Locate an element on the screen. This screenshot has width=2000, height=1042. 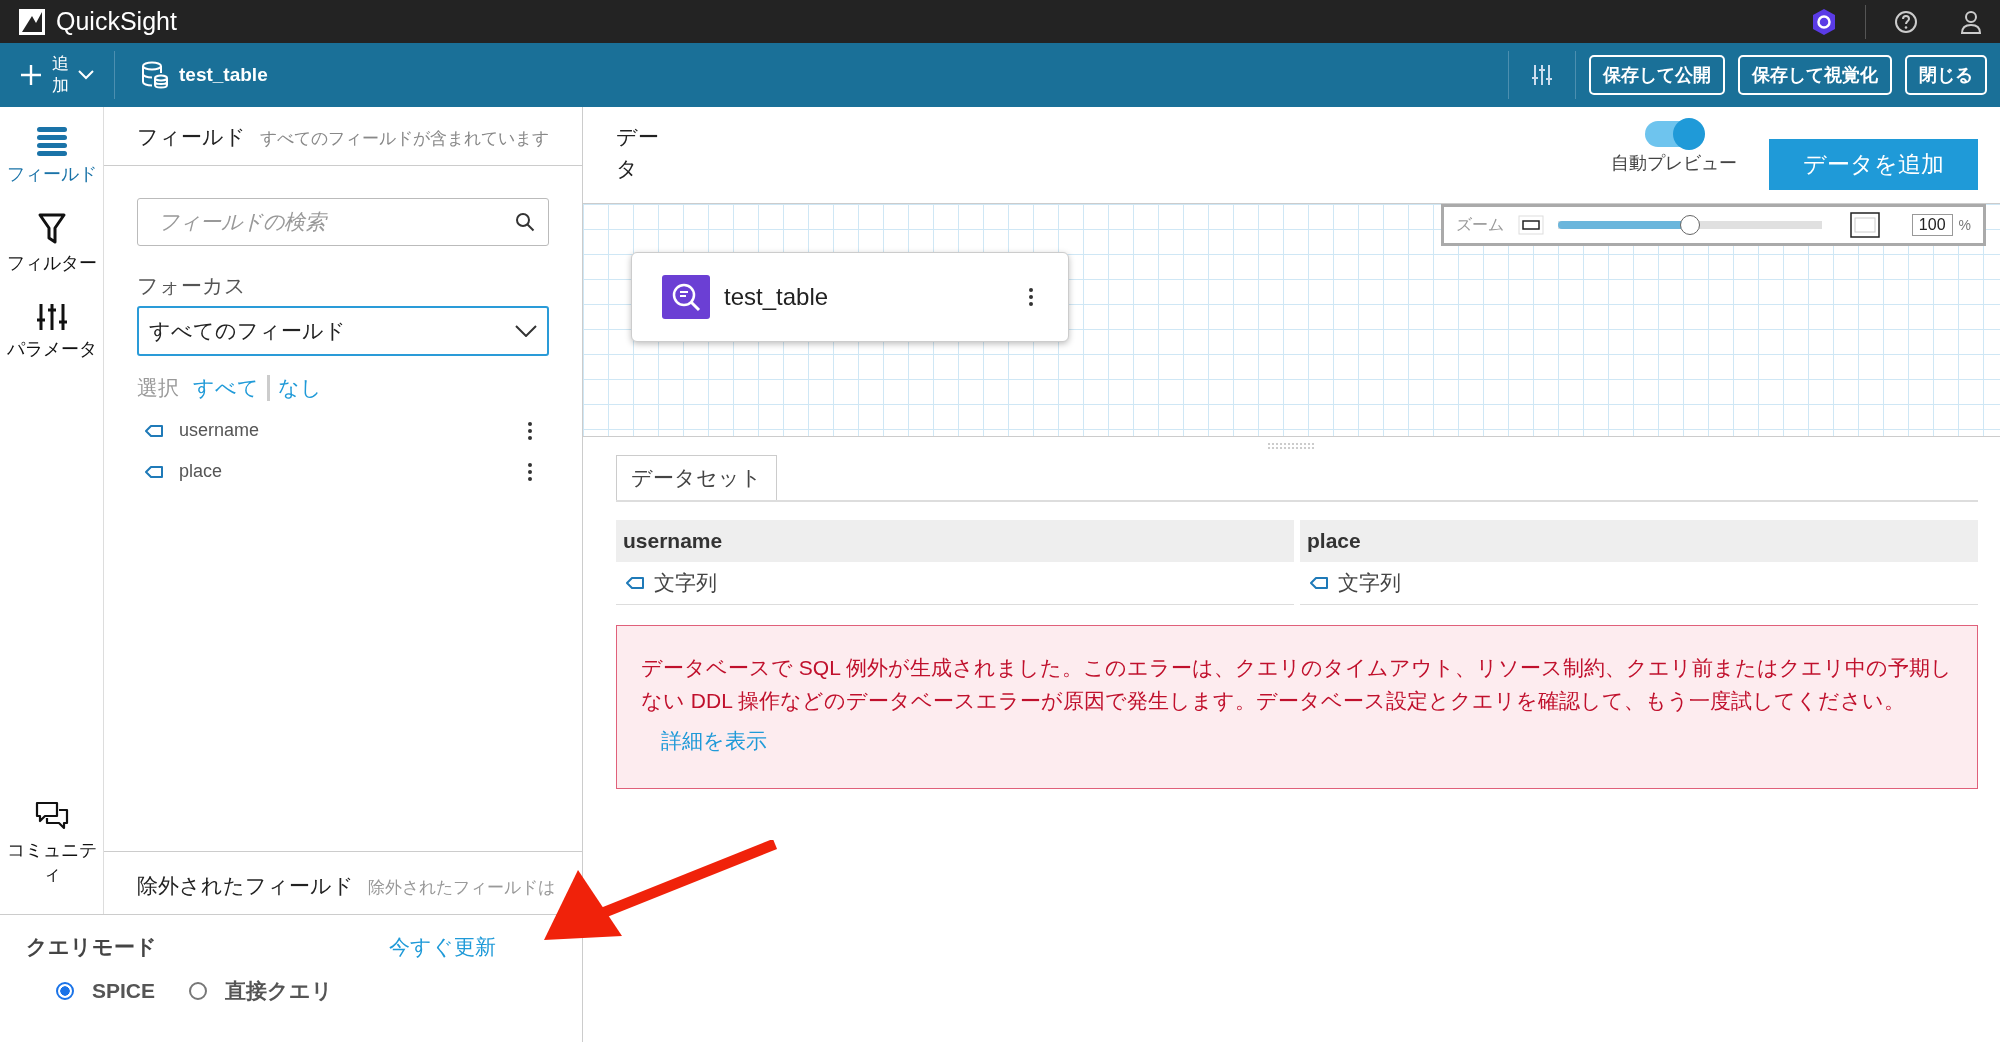
sidebar-item: フィルター is located at coordinates (51, 244).